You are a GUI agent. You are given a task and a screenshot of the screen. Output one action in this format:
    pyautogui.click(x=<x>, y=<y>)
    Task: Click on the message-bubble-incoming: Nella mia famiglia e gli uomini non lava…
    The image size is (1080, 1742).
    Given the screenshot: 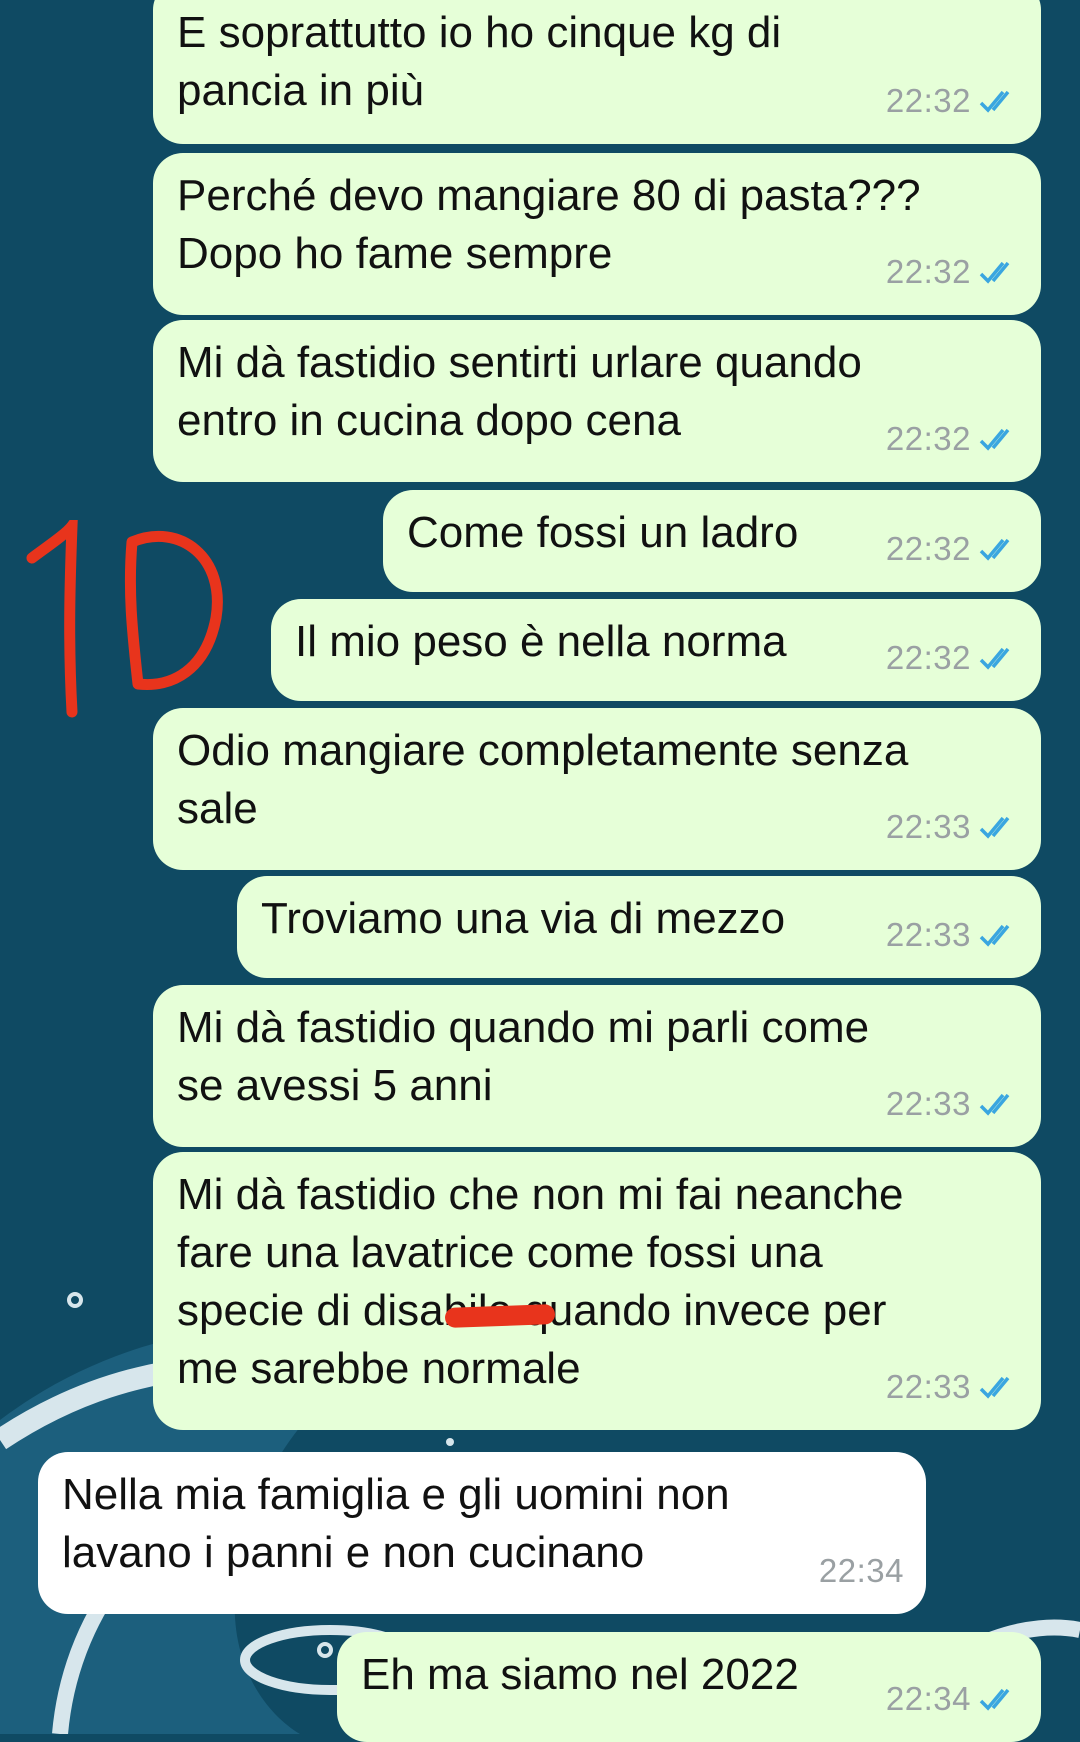 What is the action you would take?
    pyautogui.click(x=482, y=1533)
    